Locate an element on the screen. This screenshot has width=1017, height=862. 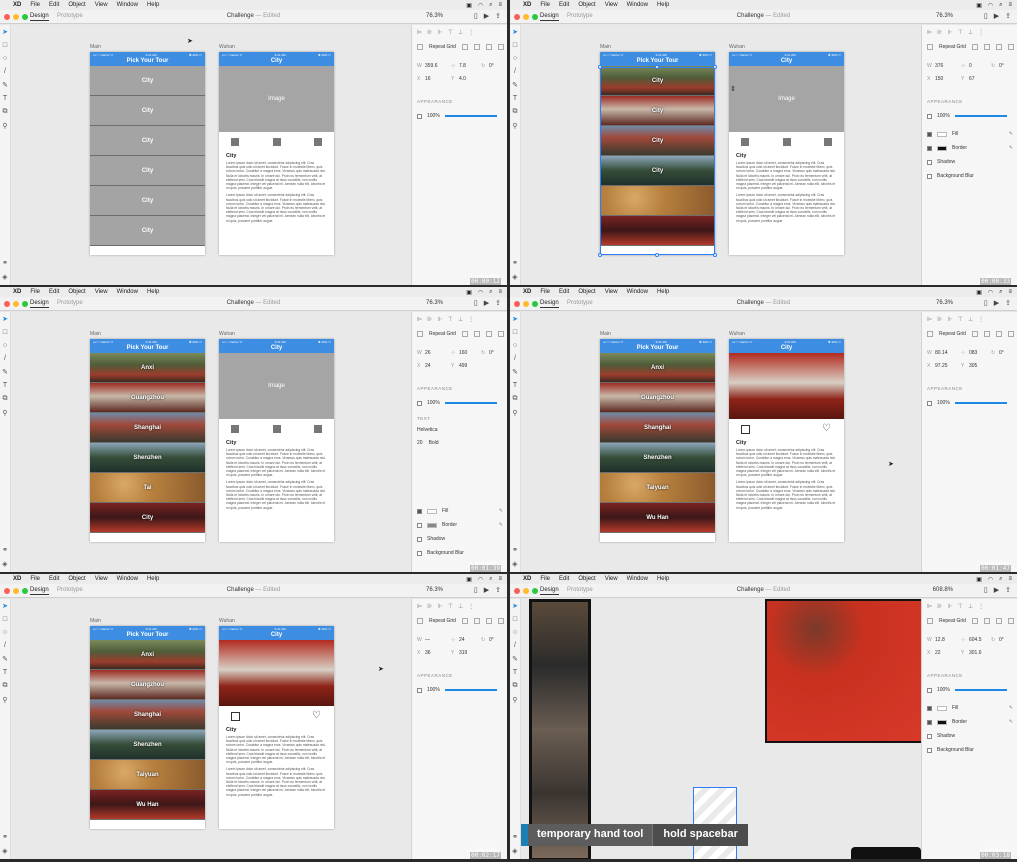
fill-row-checkbox is located at coordinates (419, 511).